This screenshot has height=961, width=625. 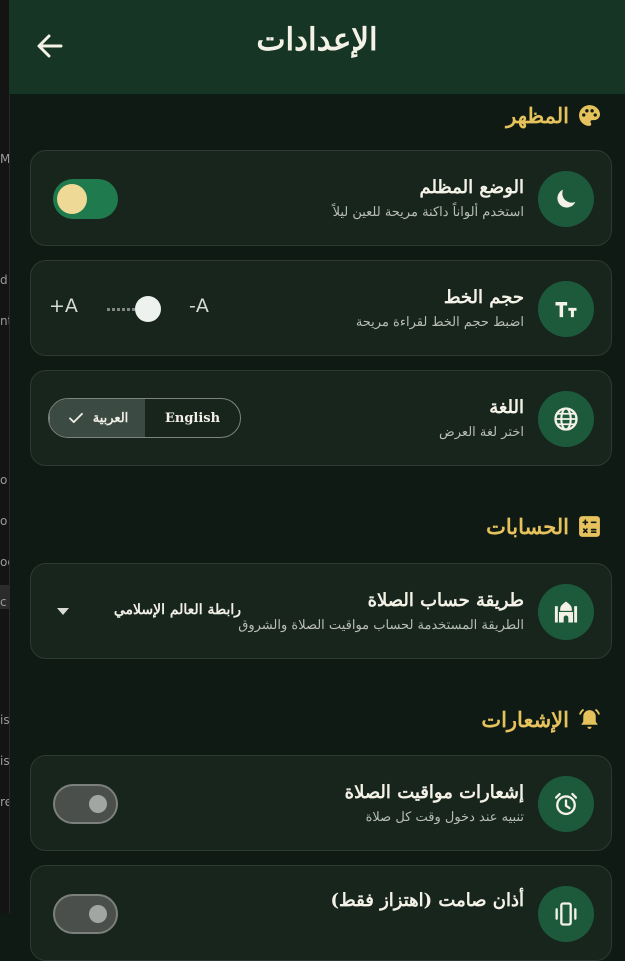 I want to click on font-size-icon-badge, so click(x=566, y=309).